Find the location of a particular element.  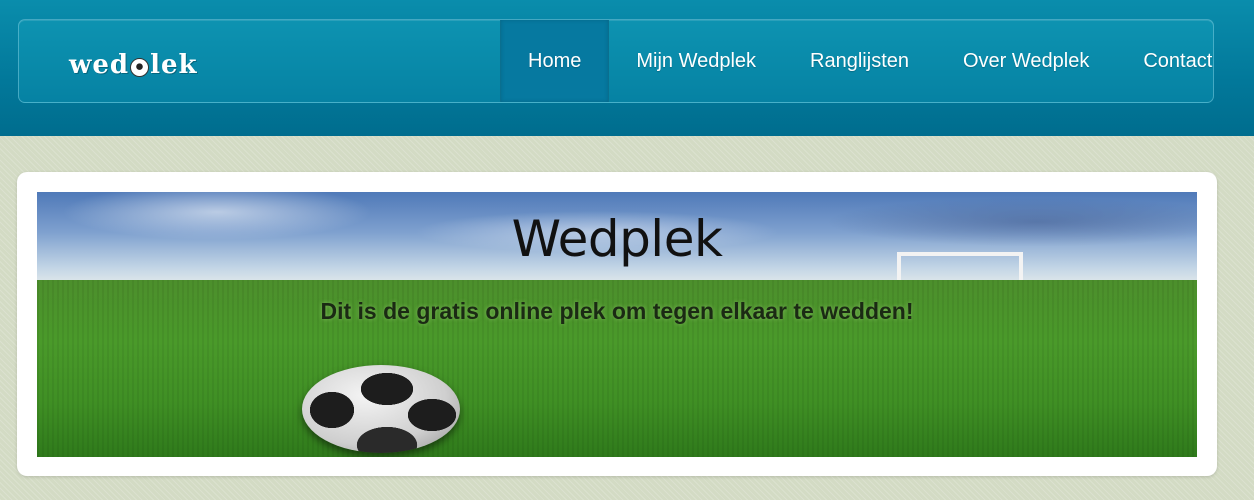

logo-text-end: lek is located at coordinates (174, 65).